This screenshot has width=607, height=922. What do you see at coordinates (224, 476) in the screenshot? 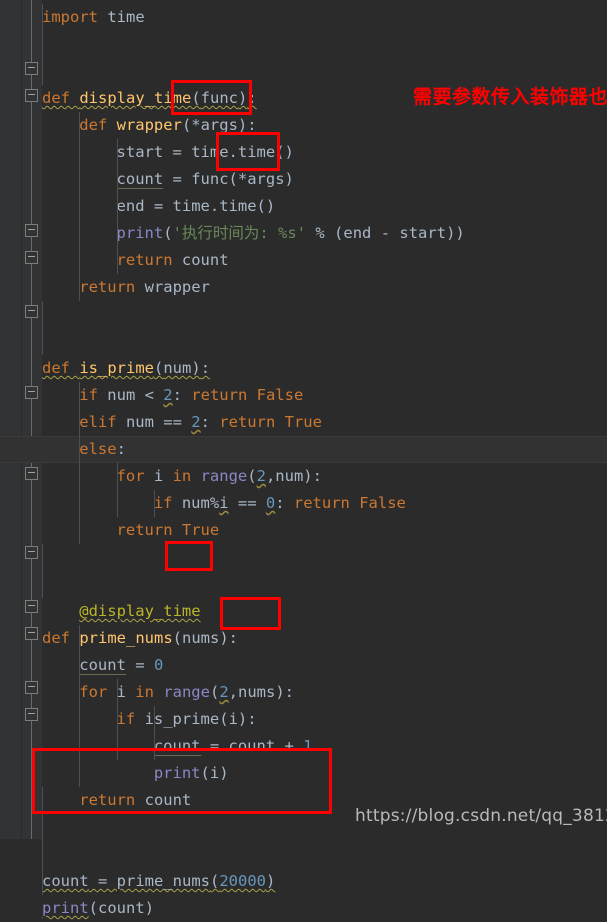
I see `code-token: range` at bounding box center [224, 476].